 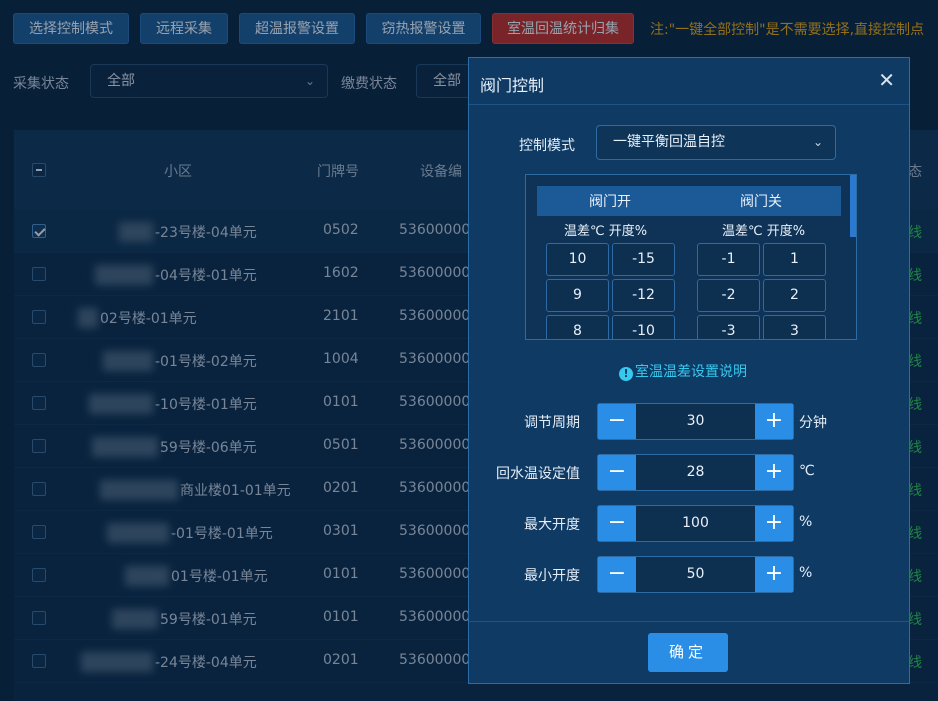 I want to click on dialog-title: 阀门控制, so click(x=512, y=85).